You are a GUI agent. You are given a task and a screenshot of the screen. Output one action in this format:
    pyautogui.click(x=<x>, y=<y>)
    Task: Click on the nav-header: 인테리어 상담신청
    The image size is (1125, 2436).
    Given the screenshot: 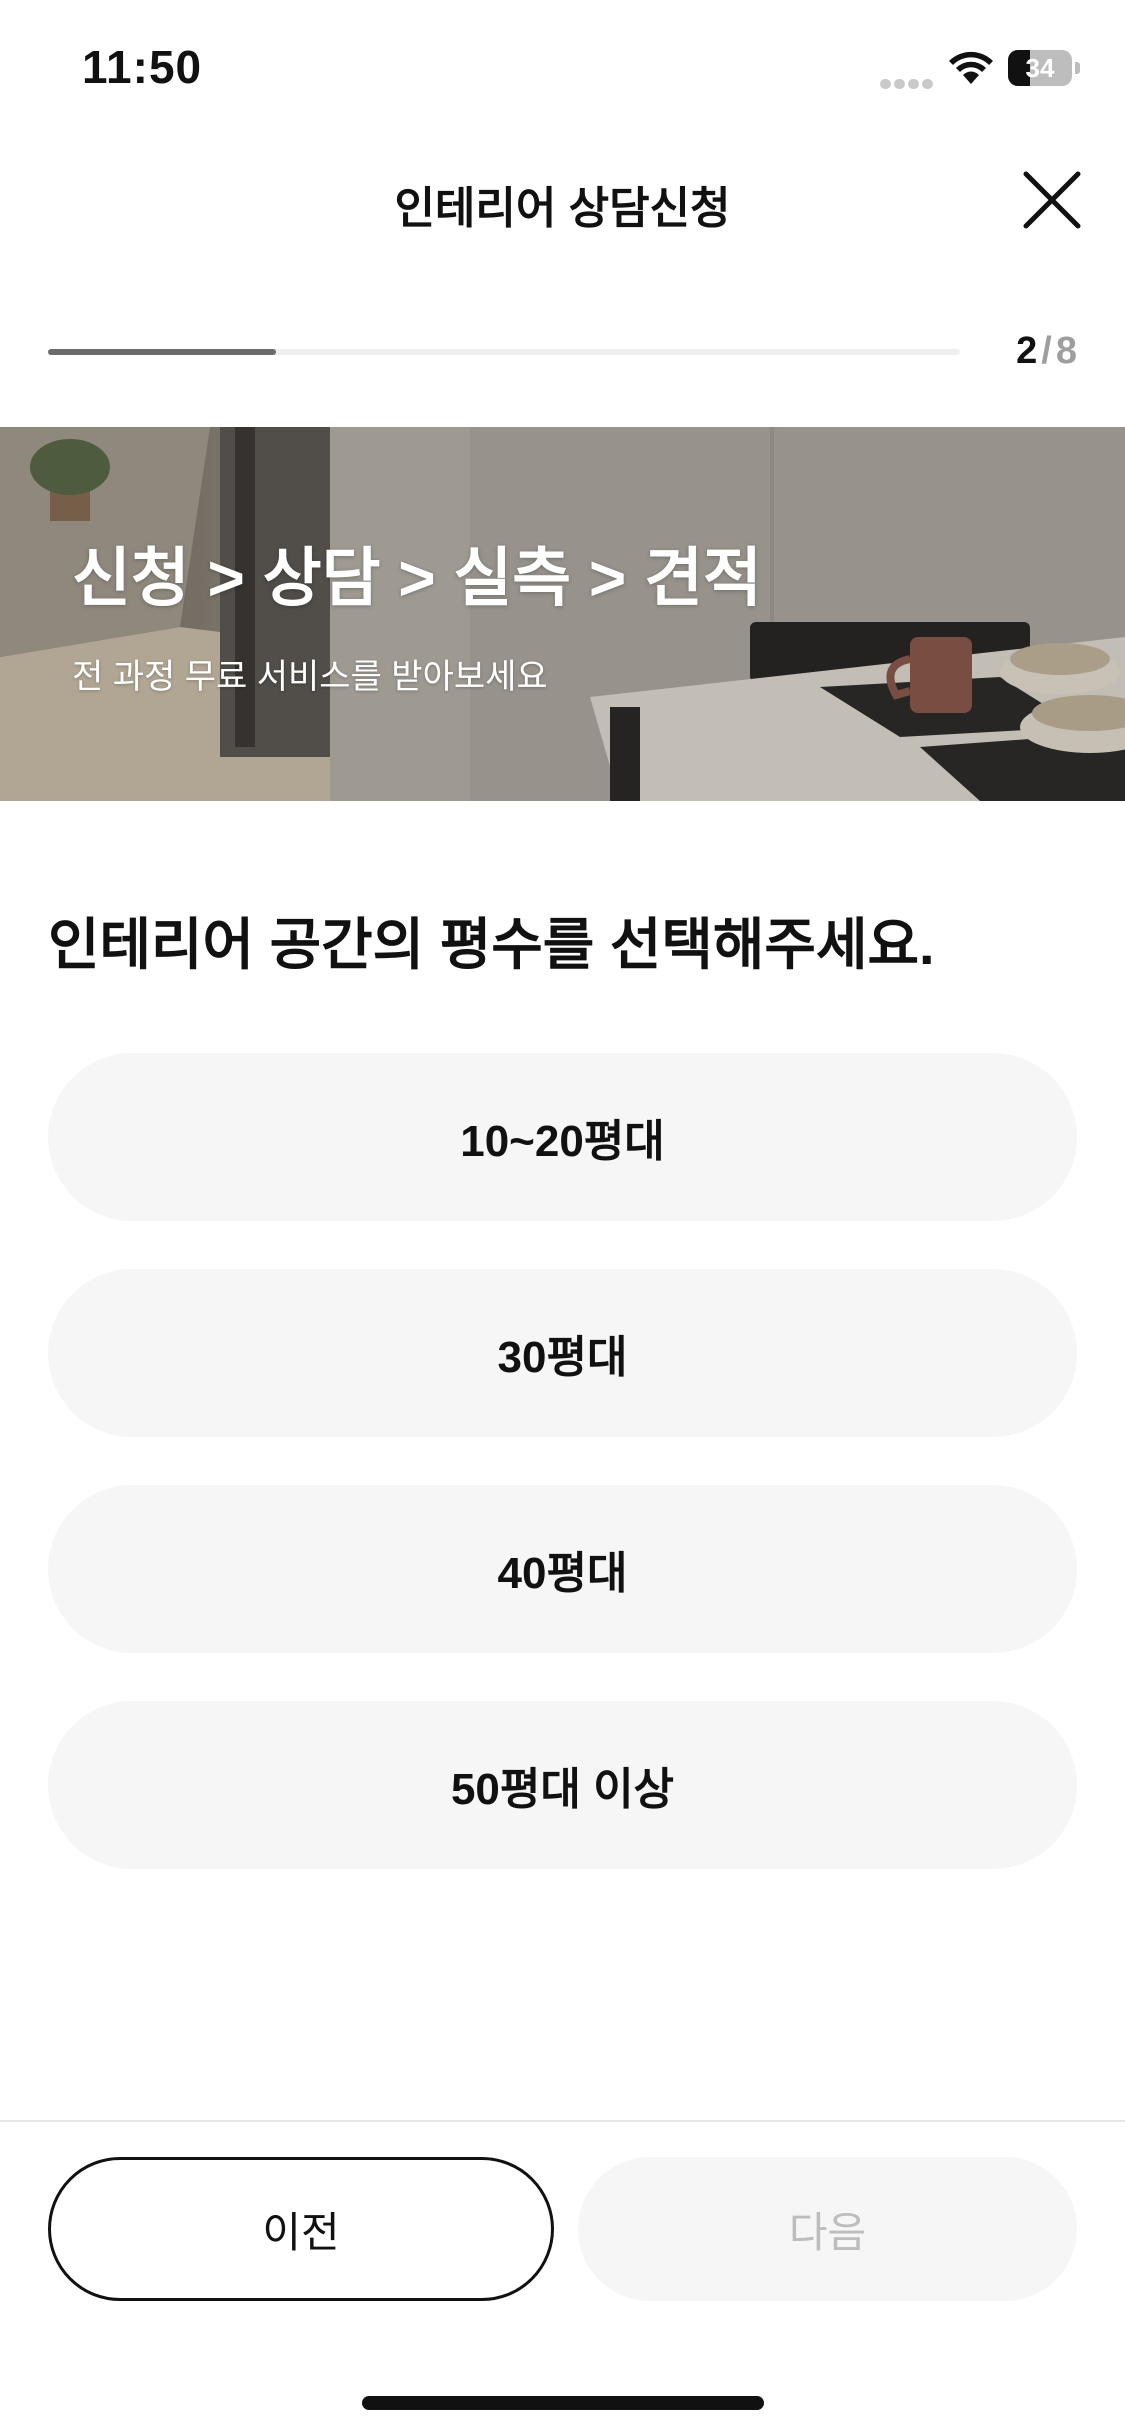 What is the action you would take?
    pyautogui.click(x=562, y=205)
    